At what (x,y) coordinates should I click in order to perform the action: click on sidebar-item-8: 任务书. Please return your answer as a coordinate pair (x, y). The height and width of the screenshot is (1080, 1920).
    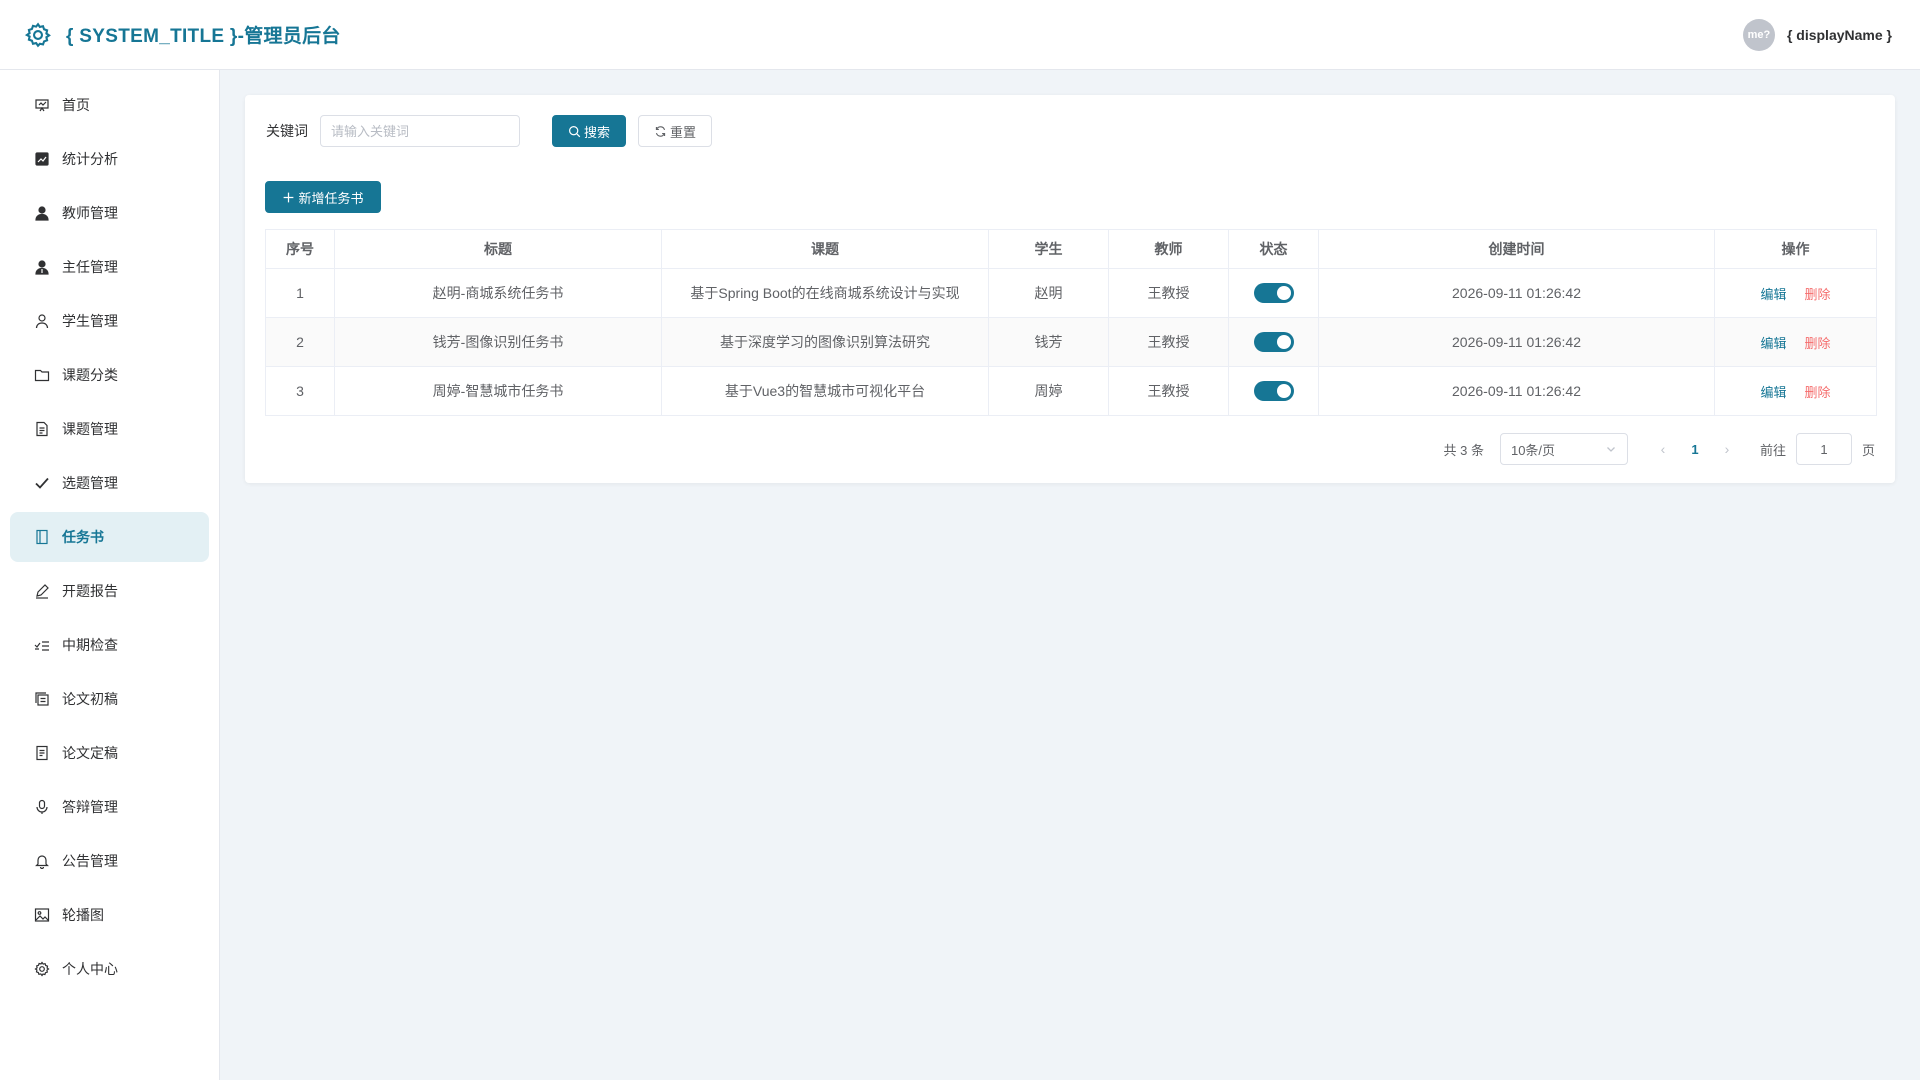
    Looking at the image, I should click on (109, 537).